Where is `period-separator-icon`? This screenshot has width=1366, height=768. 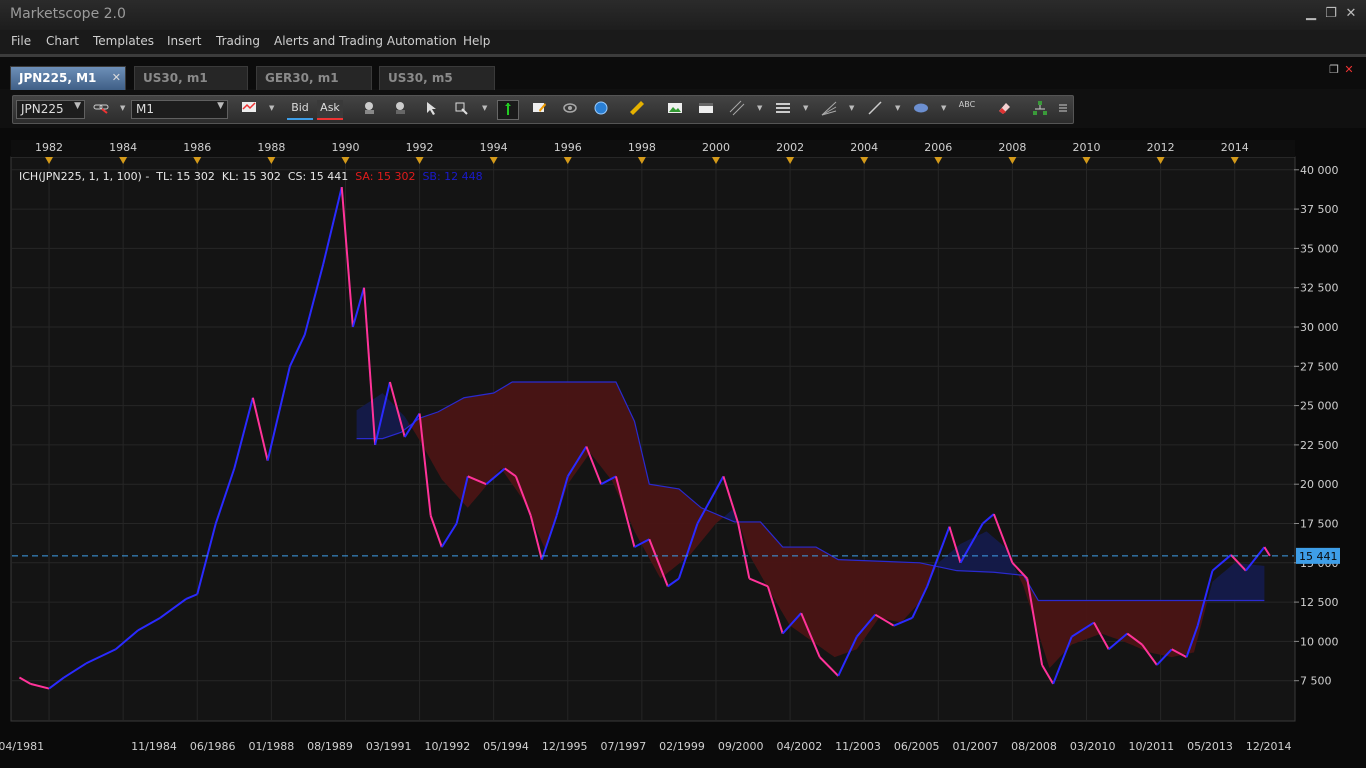 period-separator-icon is located at coordinates (508, 110).